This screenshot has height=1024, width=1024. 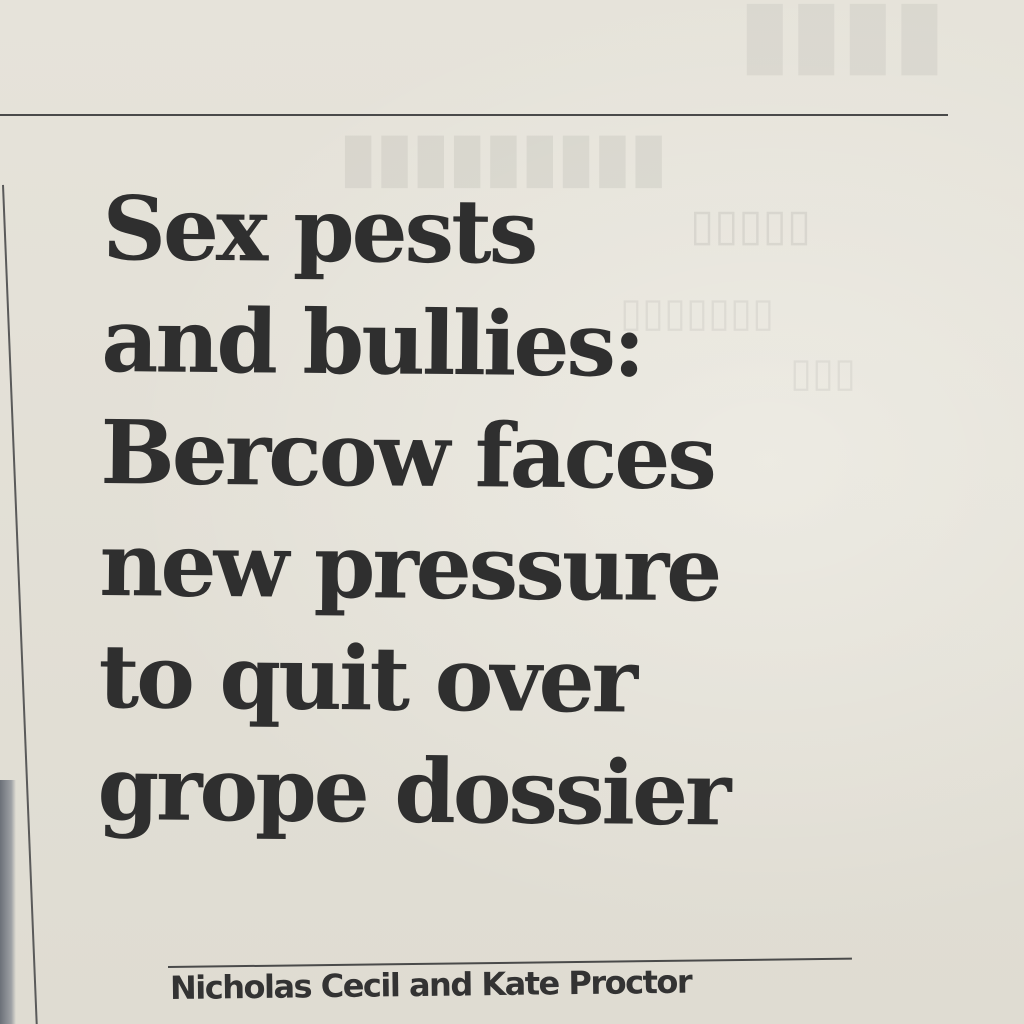 What do you see at coordinates (409, 566) in the screenshot?
I see `headline-line: new pressure` at bounding box center [409, 566].